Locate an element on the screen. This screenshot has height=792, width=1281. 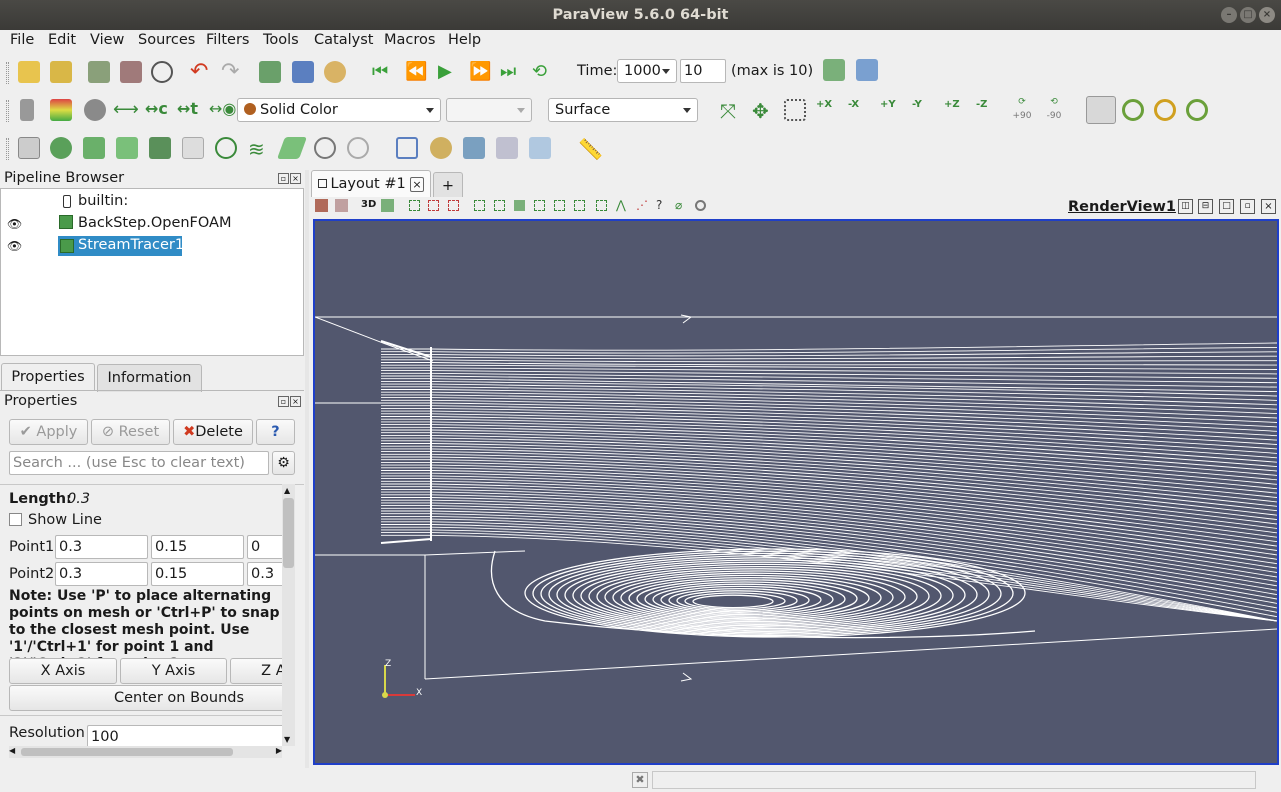
abort-icon: ✖ is located at coordinates (640, 780).